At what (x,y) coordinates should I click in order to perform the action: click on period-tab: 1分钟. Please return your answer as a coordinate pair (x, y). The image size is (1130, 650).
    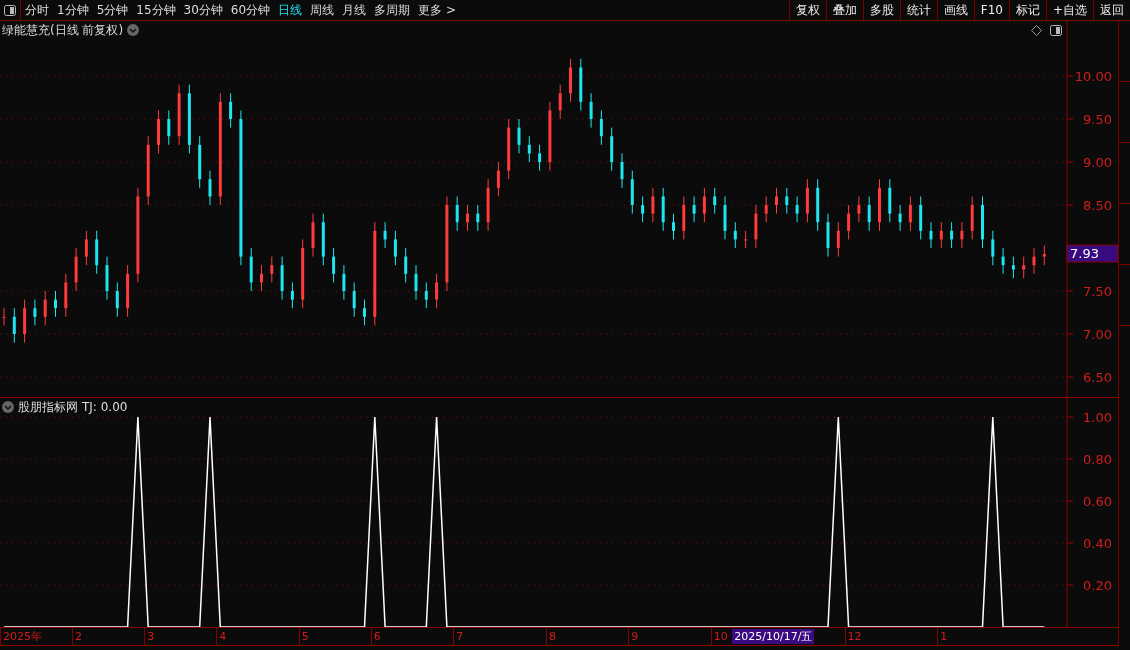
    Looking at the image, I should click on (73, 10).